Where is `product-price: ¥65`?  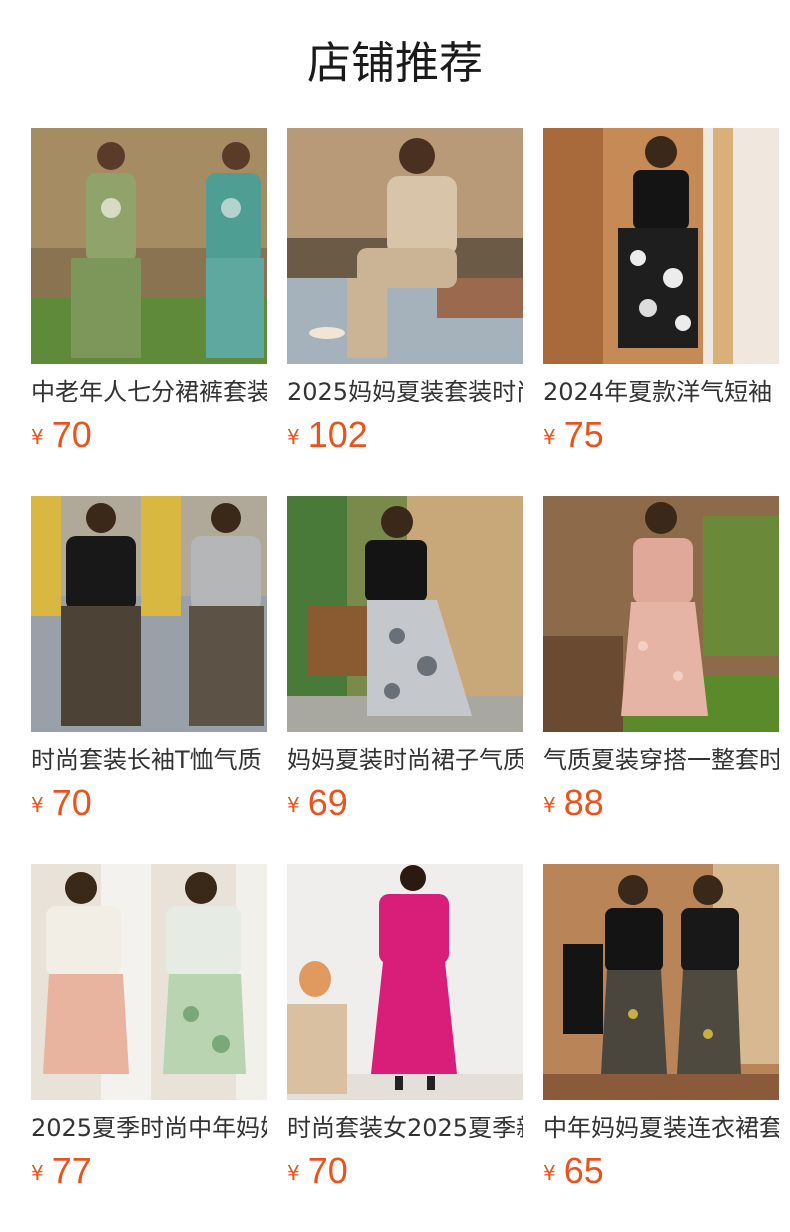 product-price: ¥65 is located at coordinates (573, 1171).